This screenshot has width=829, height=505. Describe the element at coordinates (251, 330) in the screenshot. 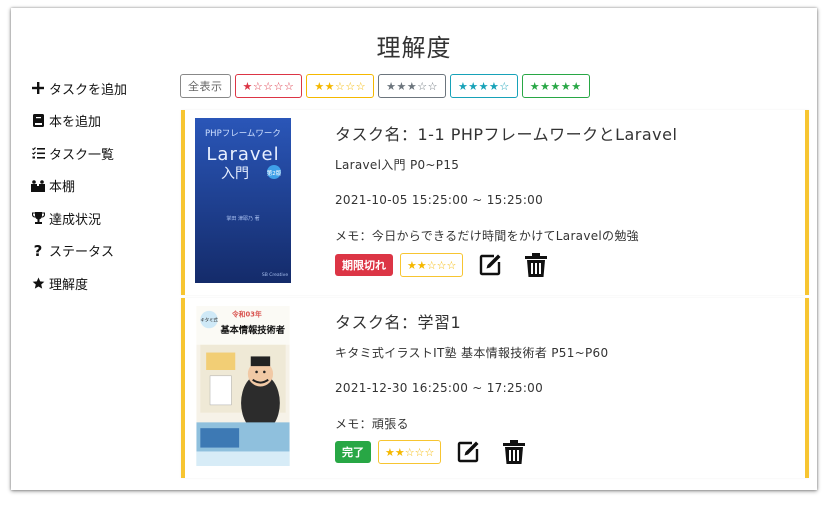

I see `cover-title: 基本情報技術者` at that location.